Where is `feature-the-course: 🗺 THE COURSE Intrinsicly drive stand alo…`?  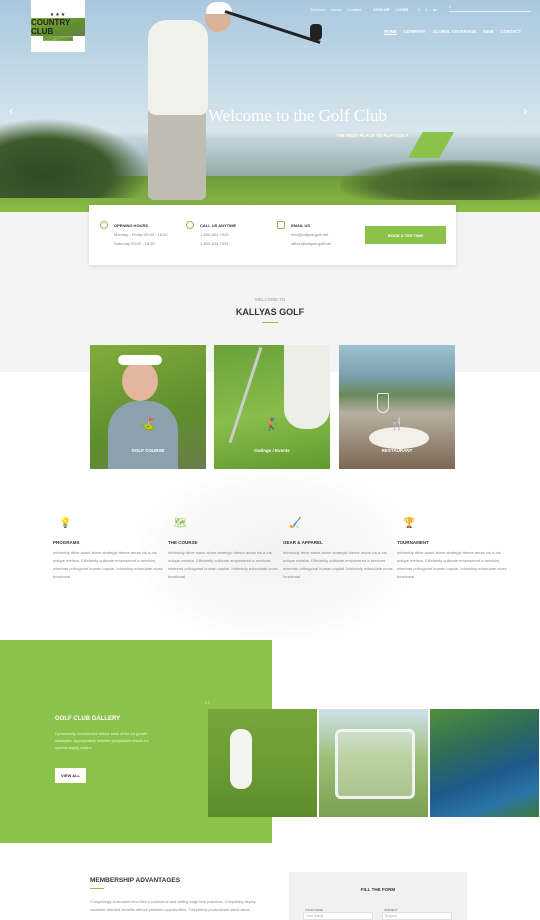
feature-the-course: 🗺 THE COURSE Intrinsicly drive stand alo… is located at coordinates (223, 549).